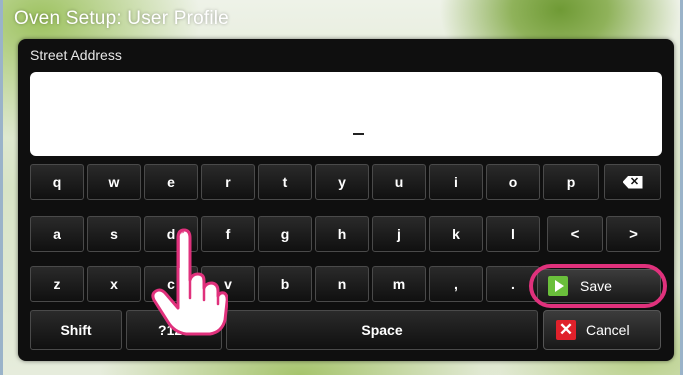 The height and width of the screenshot is (375, 683). I want to click on key-u: u, so click(399, 182).